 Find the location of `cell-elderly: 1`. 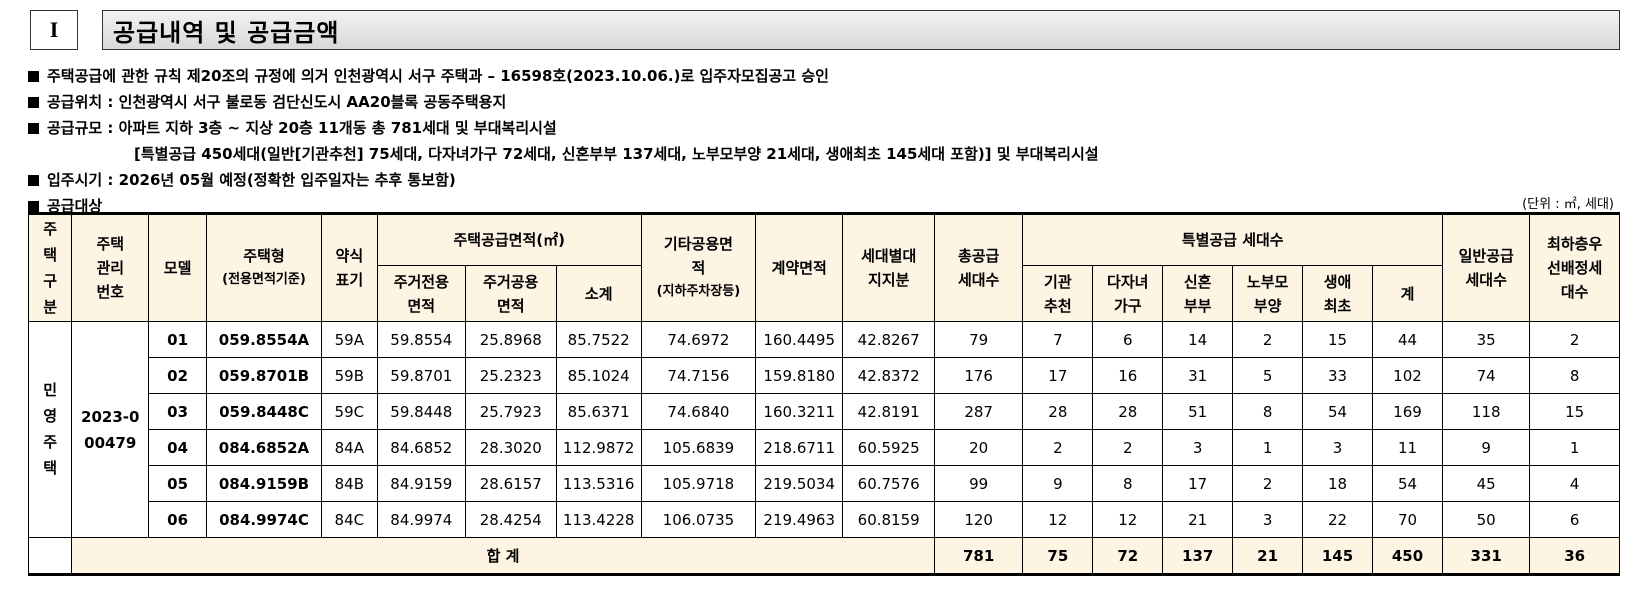

cell-elderly: 1 is located at coordinates (1268, 447).